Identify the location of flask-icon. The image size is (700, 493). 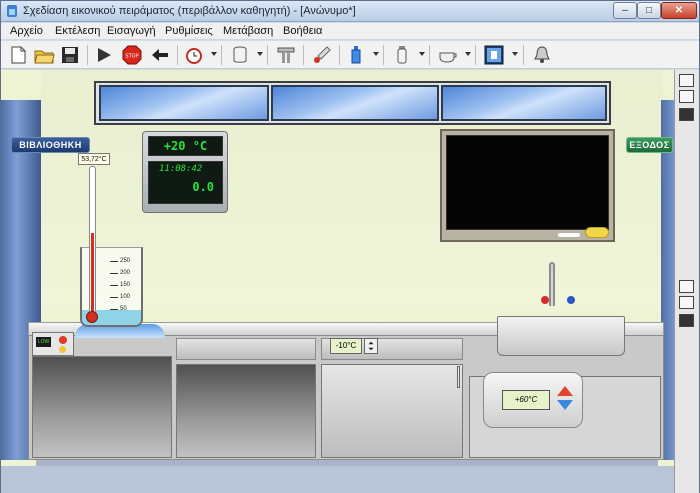
(356, 55).